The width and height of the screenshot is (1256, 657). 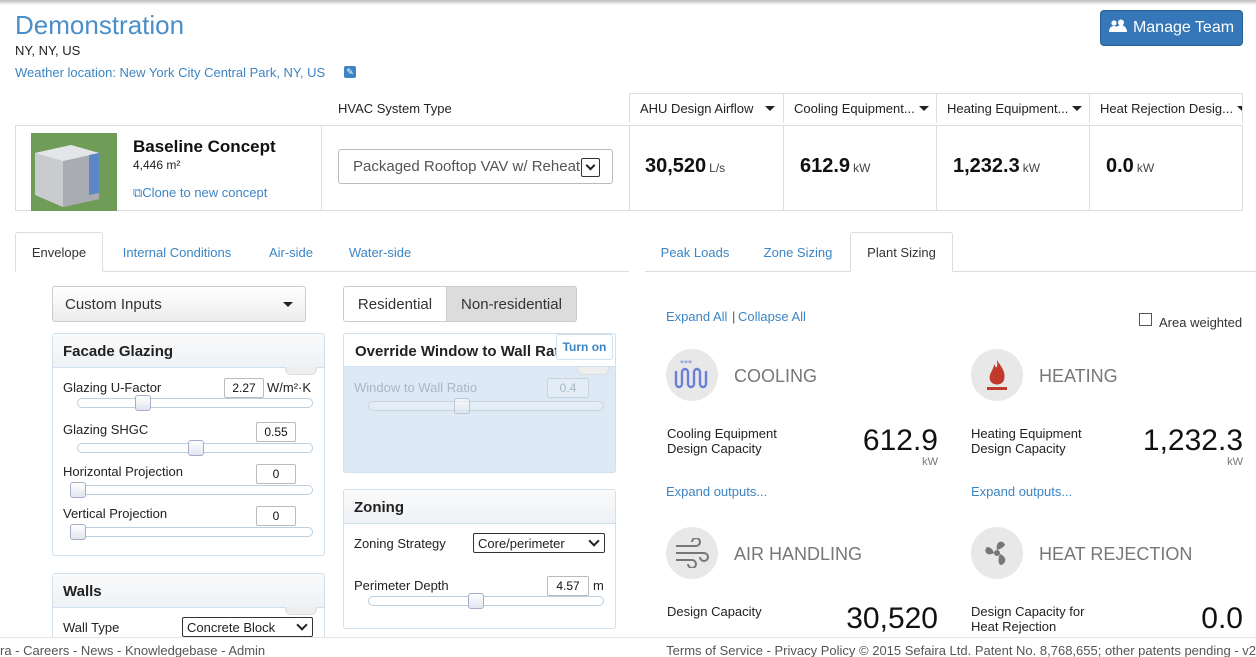 I want to click on air-handling-icon, so click(x=692, y=553).